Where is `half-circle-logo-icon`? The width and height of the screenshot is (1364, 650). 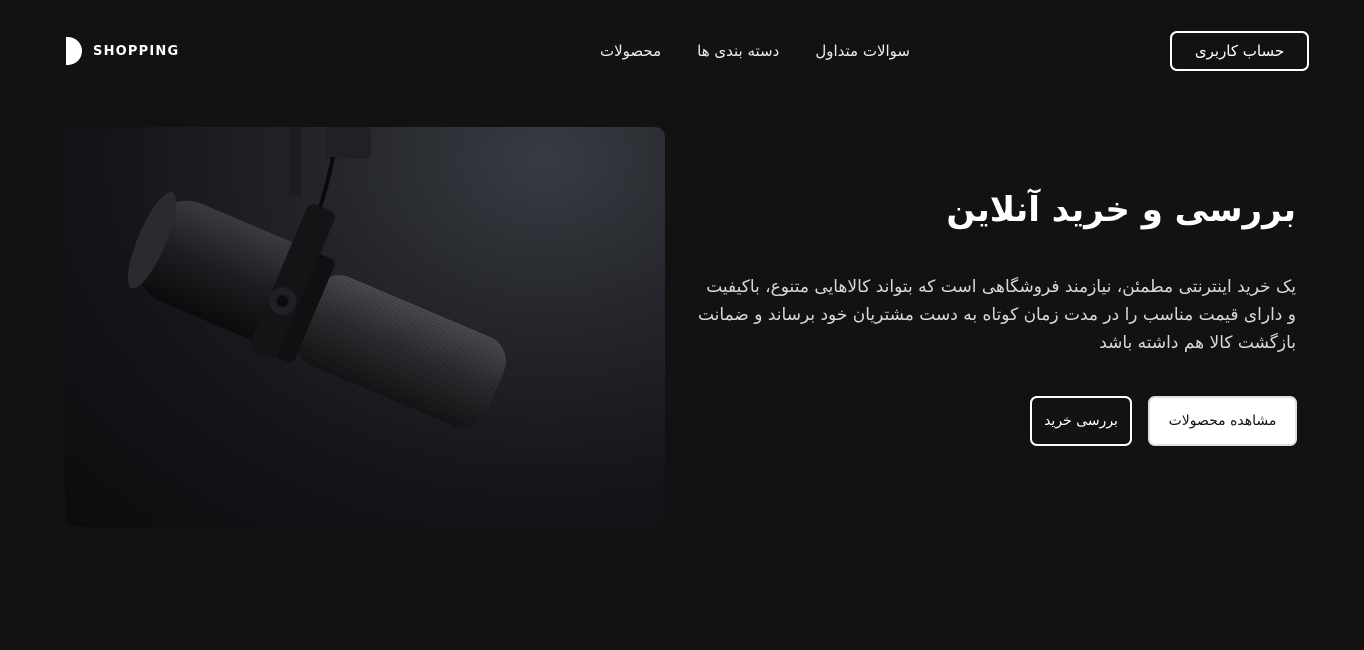 half-circle-logo-icon is located at coordinates (74, 51).